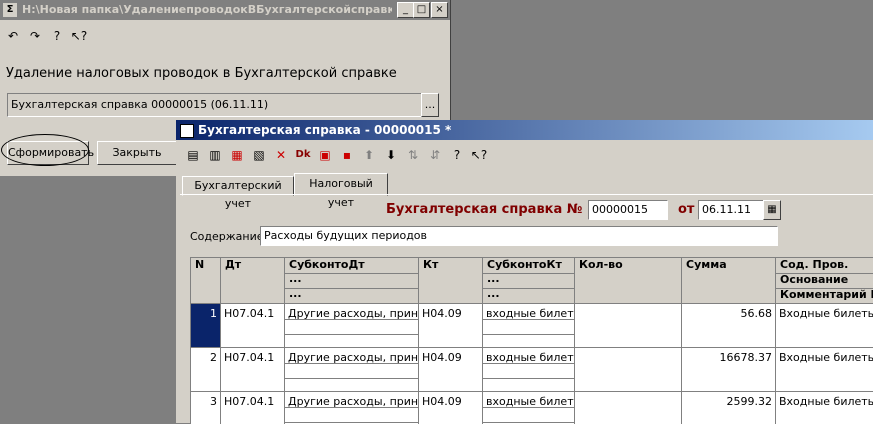  What do you see at coordinates (346, 235) in the screenshot?
I see `content-value: Расходы будущих периодов` at bounding box center [346, 235].